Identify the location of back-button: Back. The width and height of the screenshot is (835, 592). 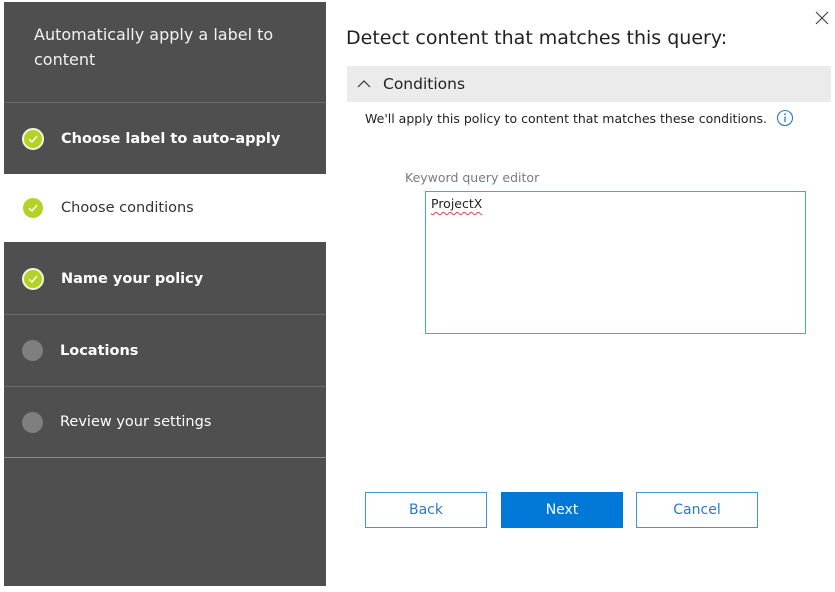
(426, 510).